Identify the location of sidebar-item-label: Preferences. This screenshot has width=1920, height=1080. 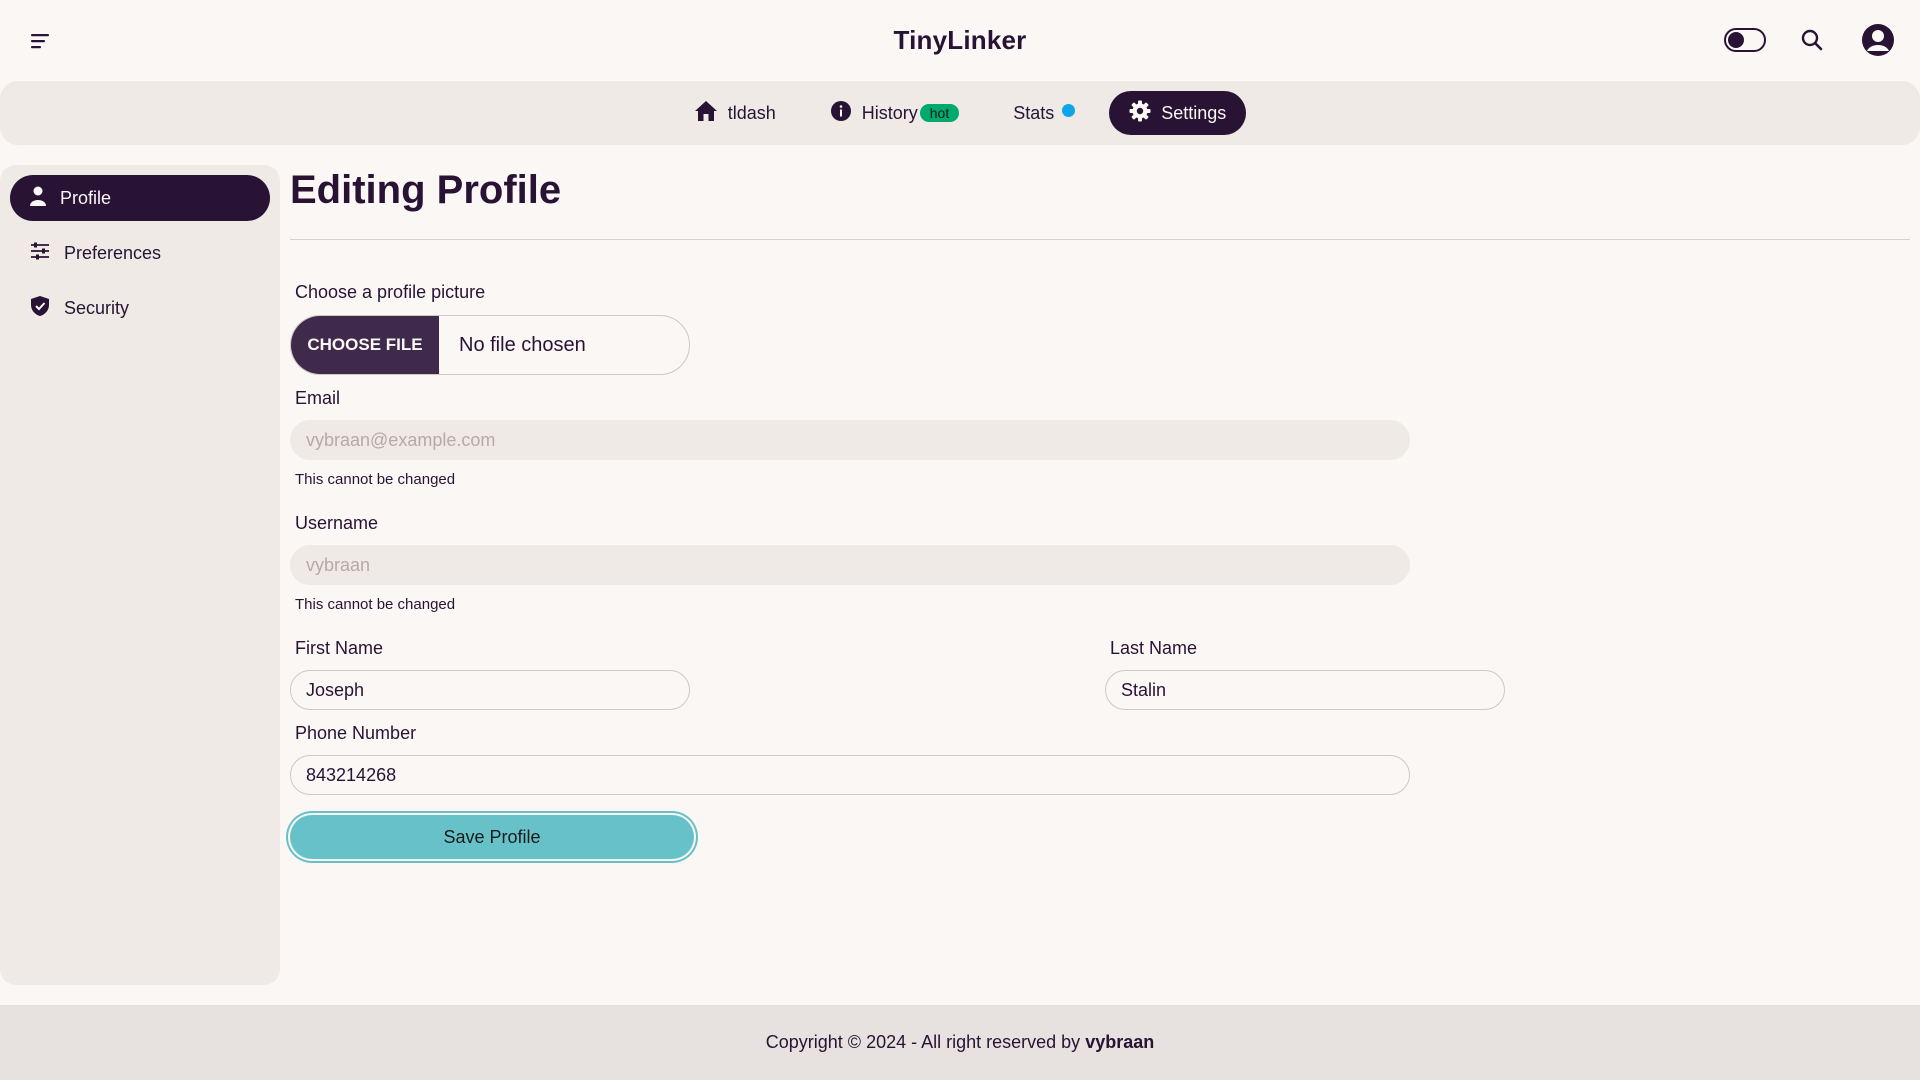
(113, 252).